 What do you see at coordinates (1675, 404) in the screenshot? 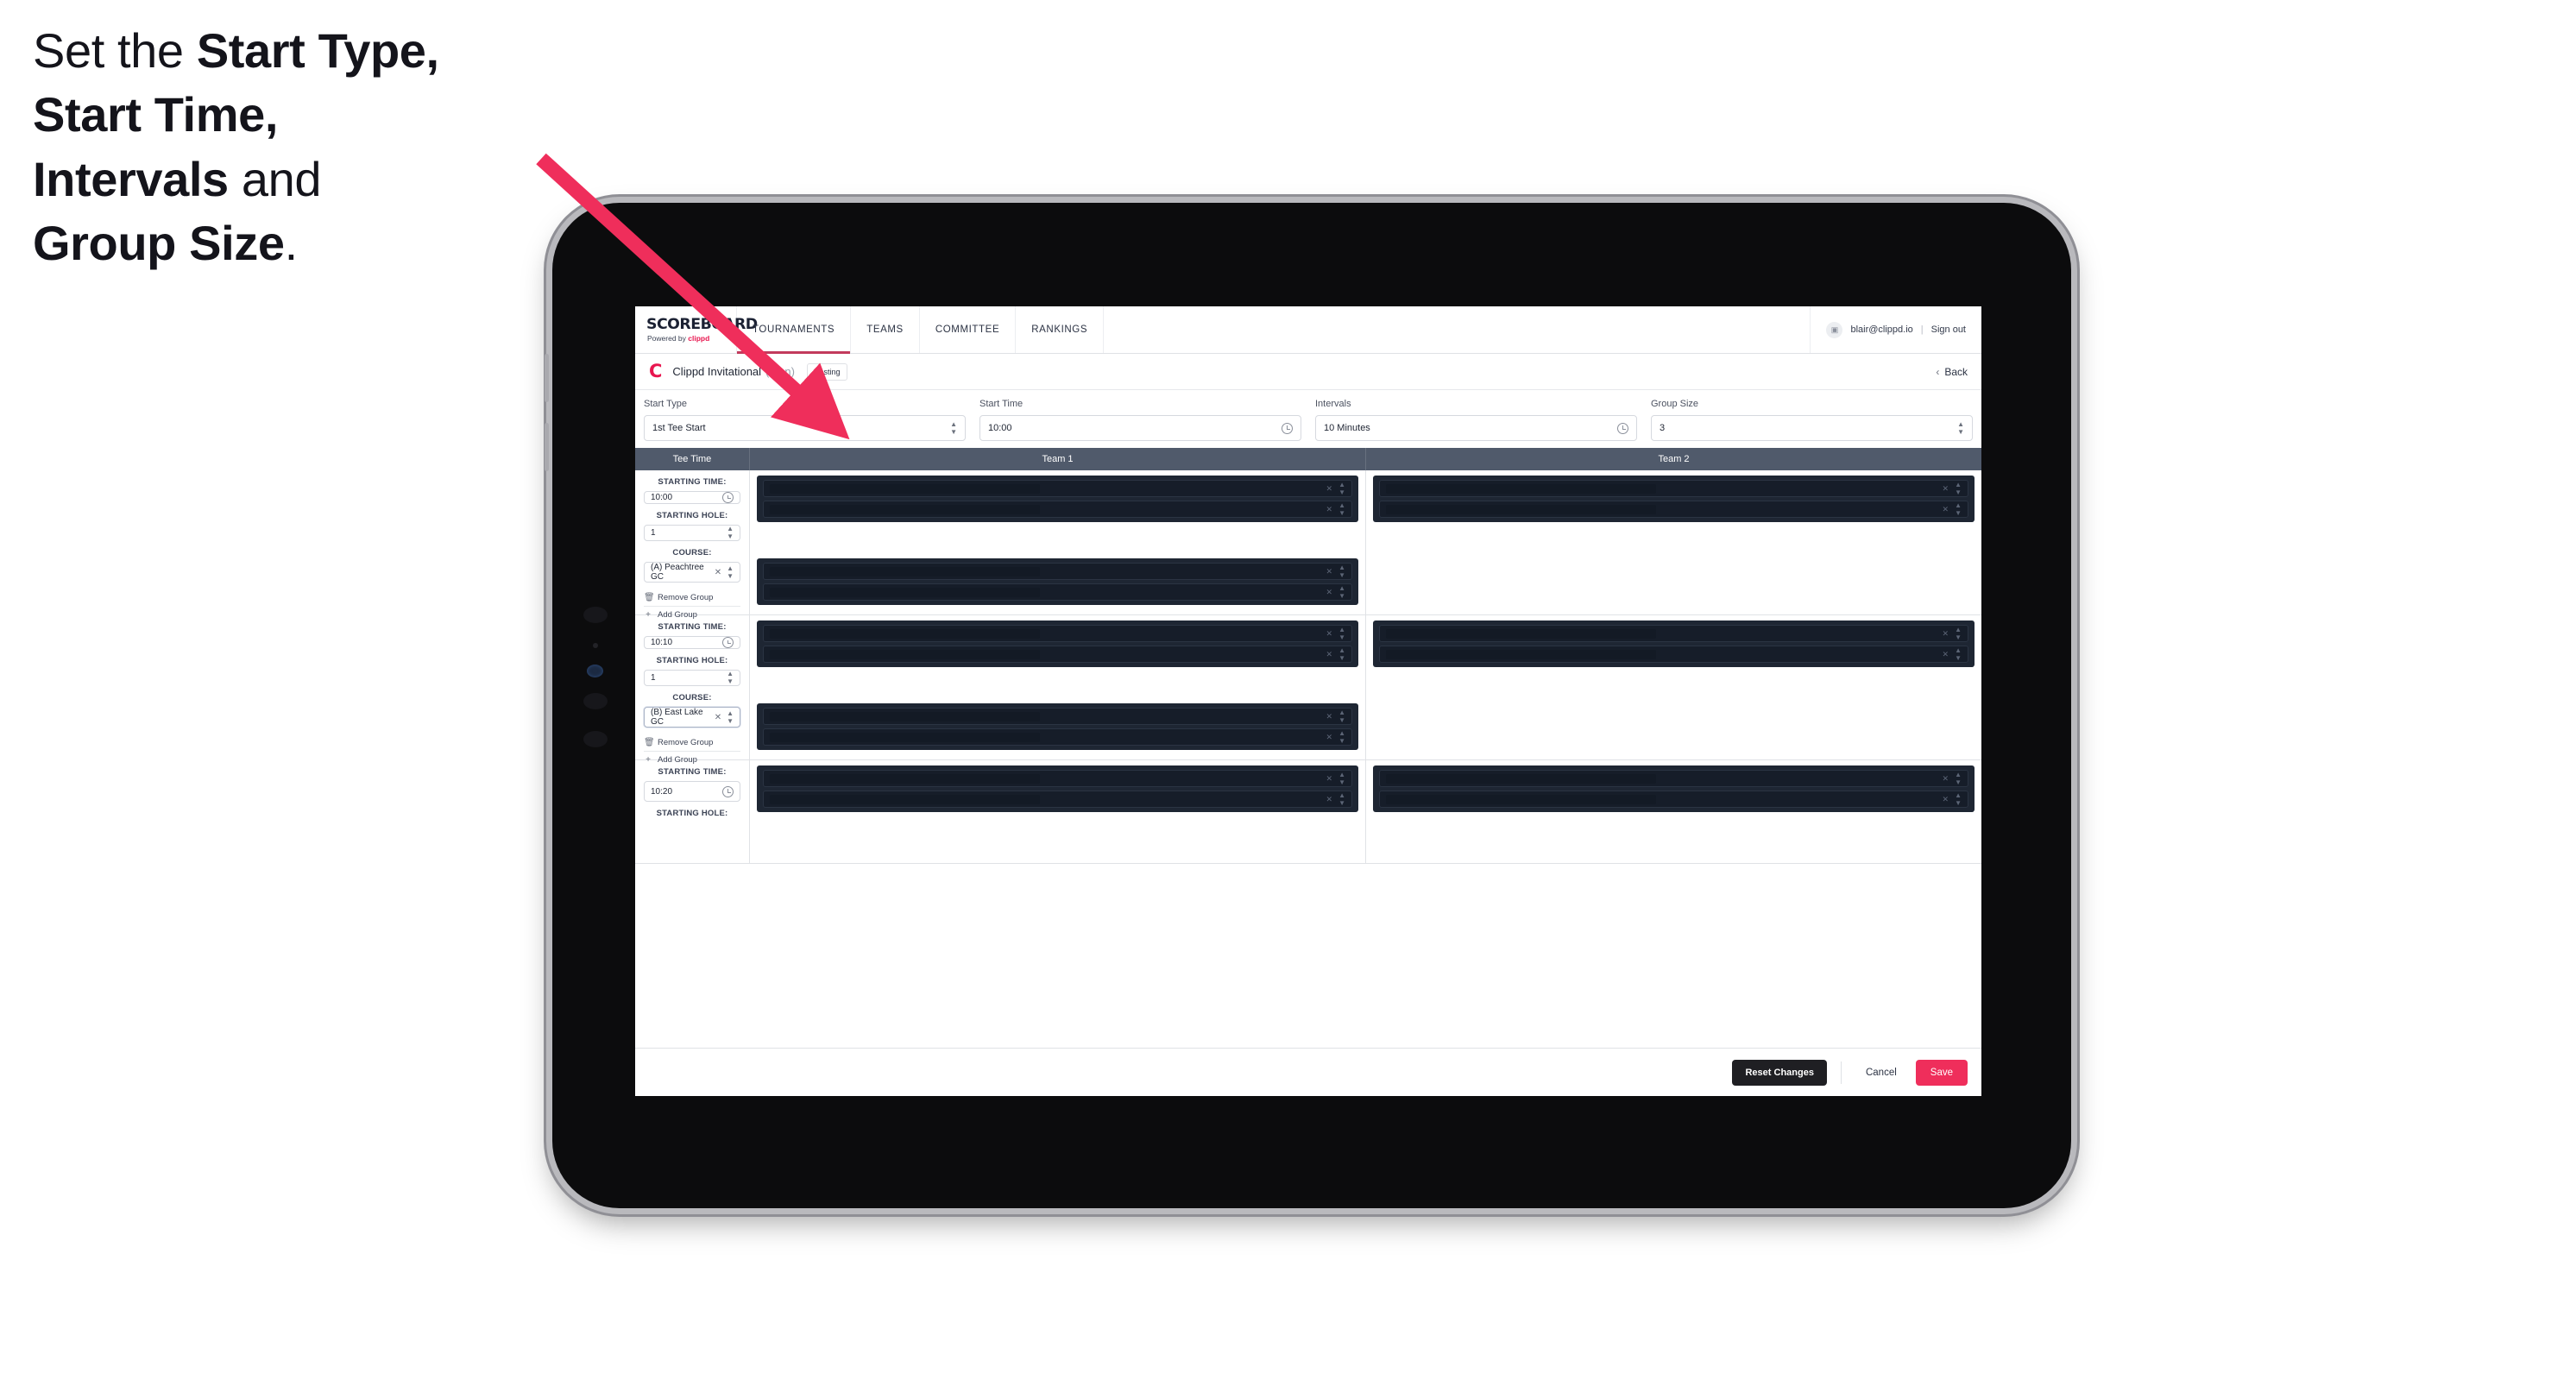
I see `field-group-size-label: Group Size` at bounding box center [1675, 404].